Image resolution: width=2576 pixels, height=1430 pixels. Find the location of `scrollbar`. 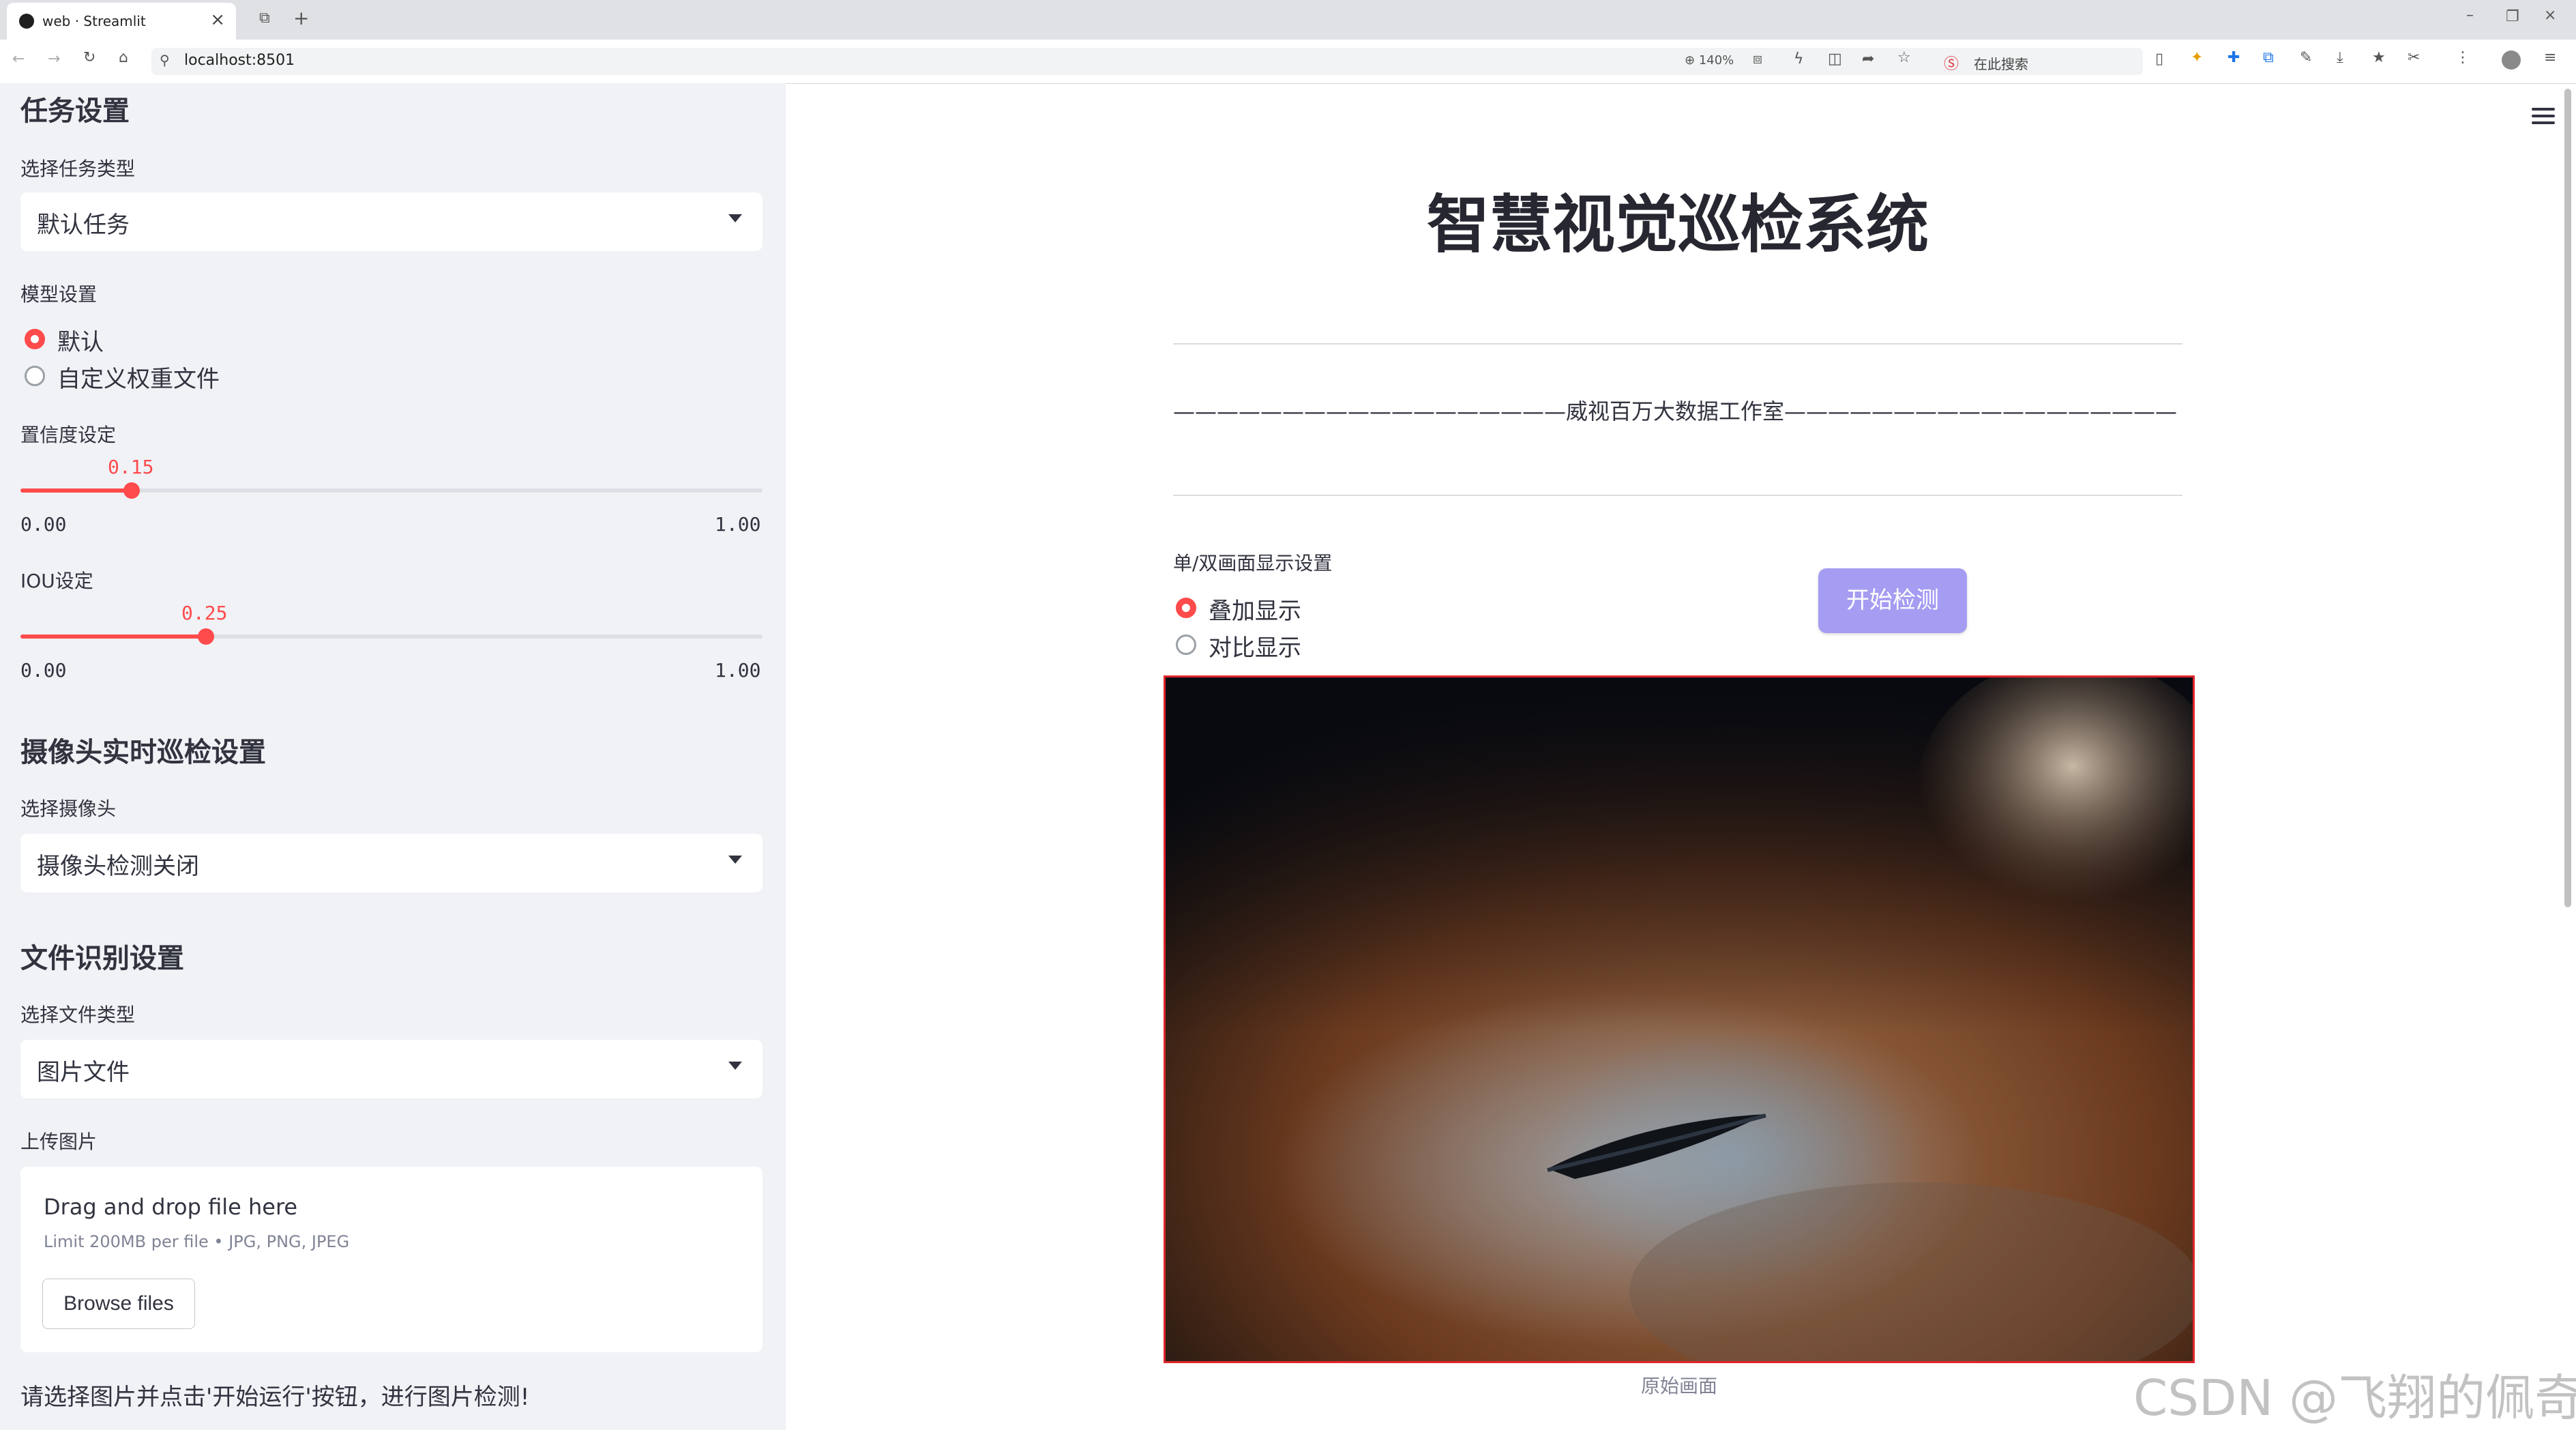

scrollbar is located at coordinates (2567, 498).